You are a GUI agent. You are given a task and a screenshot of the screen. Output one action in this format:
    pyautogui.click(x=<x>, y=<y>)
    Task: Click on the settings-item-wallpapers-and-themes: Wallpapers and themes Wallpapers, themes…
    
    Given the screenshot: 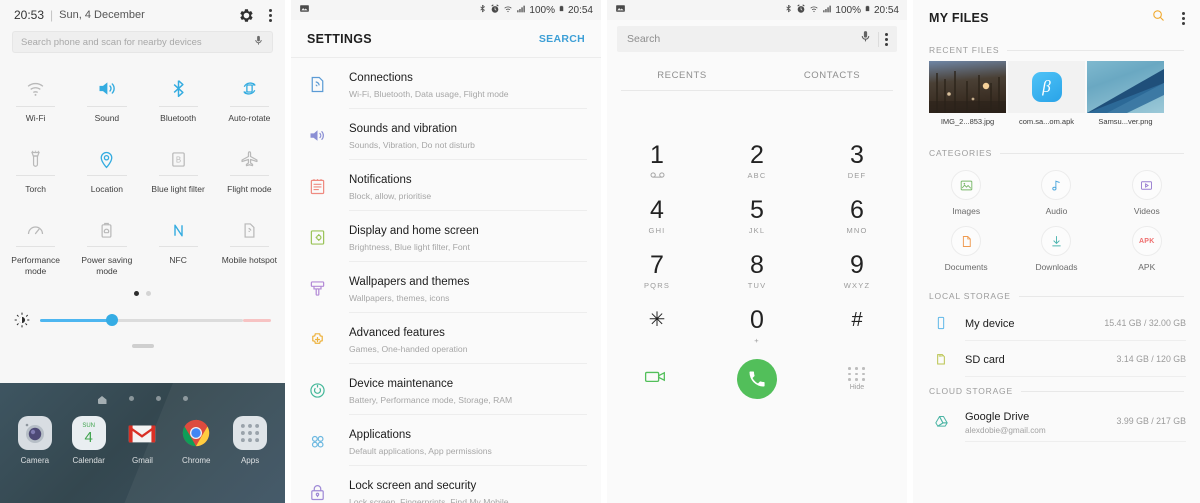 What is the action you would take?
    pyautogui.click(x=446, y=287)
    